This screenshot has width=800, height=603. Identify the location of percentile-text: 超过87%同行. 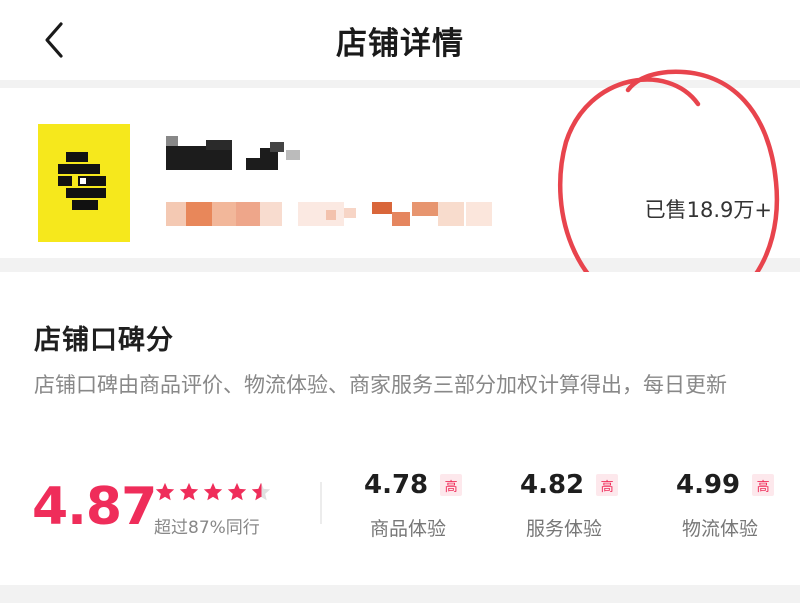
(207, 528).